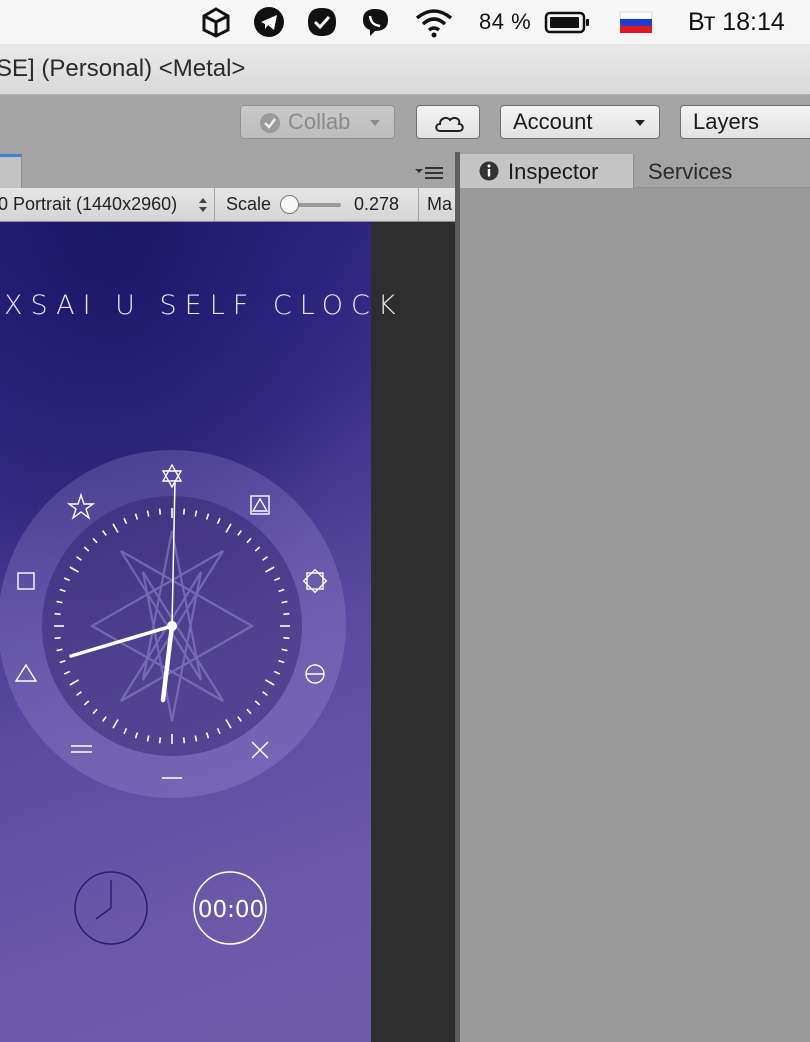  Describe the element at coordinates (172, 626) in the screenshot. I see `clock-center` at that location.